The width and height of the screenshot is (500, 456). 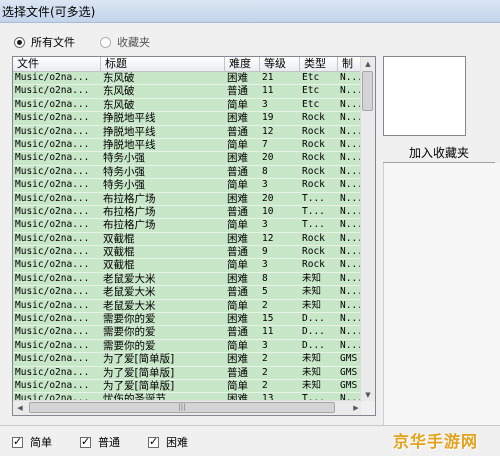 I want to click on add-to-favorites-button: 加入收藏夹, so click(x=439, y=152).